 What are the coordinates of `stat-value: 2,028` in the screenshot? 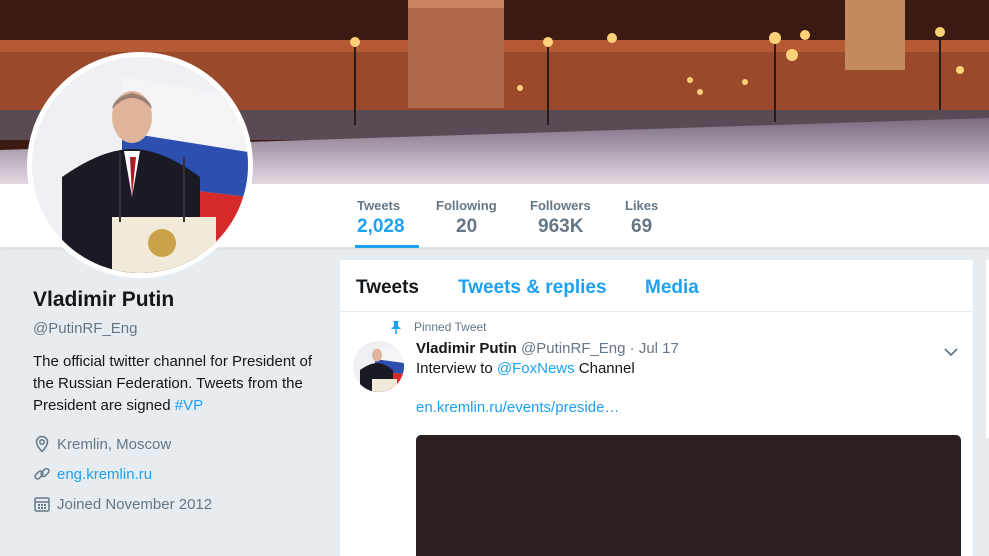 It's located at (381, 226).